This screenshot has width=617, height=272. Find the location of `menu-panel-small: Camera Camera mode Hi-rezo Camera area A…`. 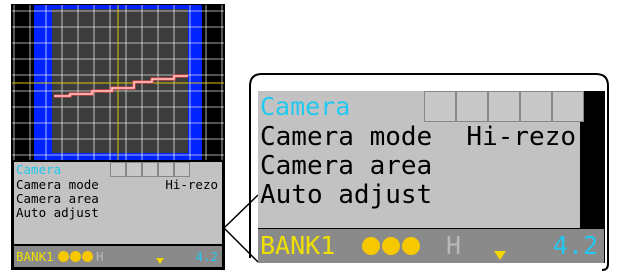

menu-panel-small: Camera Camera mode Hi-rezo Camera area A… is located at coordinates (118, 203).